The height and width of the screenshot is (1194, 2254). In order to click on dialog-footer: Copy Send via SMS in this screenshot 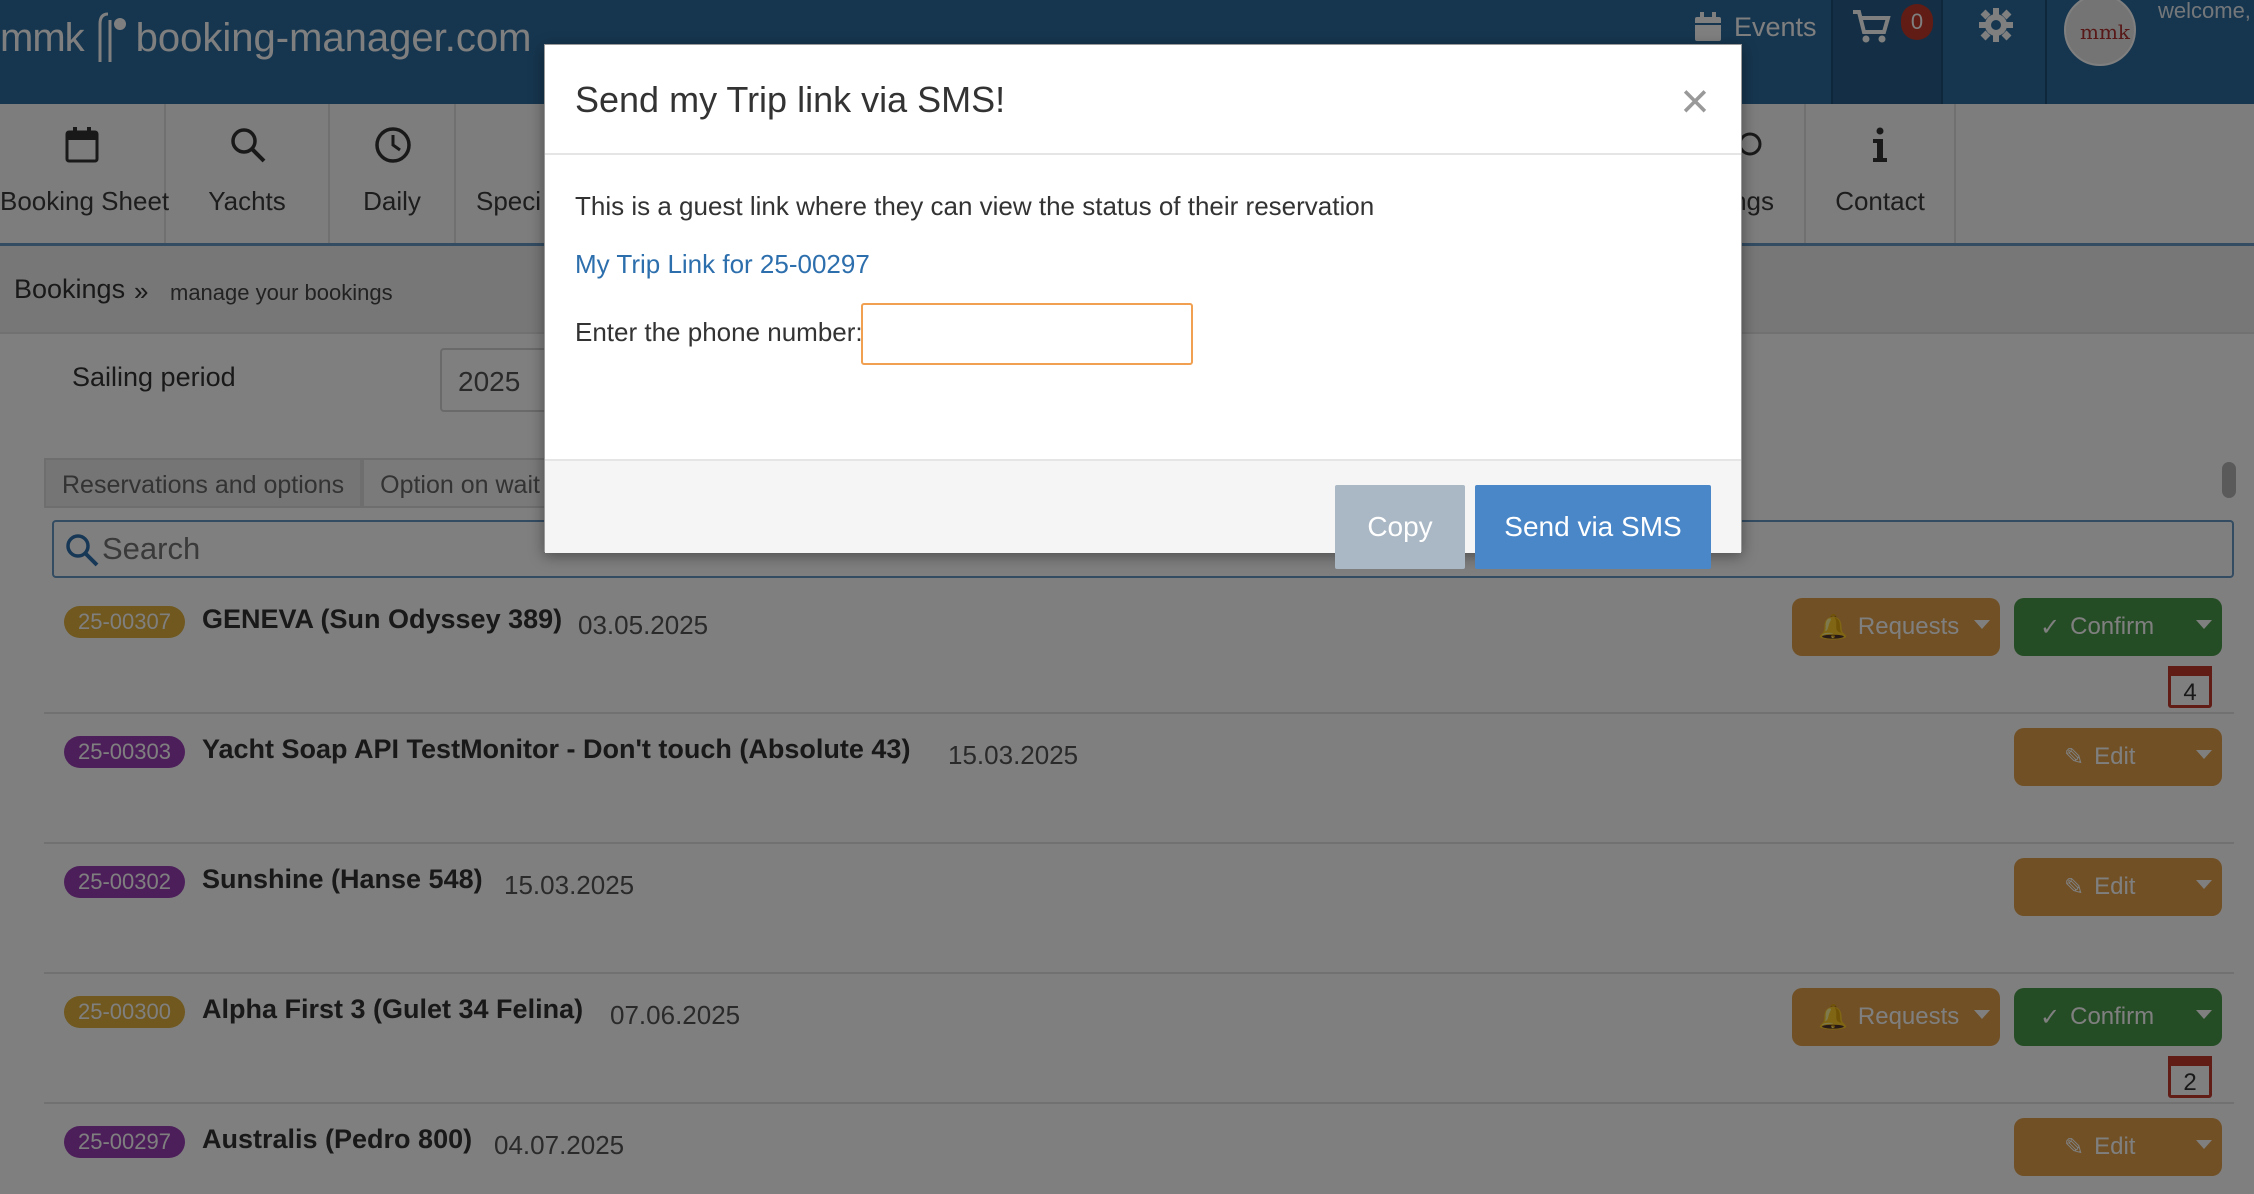, I will do `click(1143, 514)`.